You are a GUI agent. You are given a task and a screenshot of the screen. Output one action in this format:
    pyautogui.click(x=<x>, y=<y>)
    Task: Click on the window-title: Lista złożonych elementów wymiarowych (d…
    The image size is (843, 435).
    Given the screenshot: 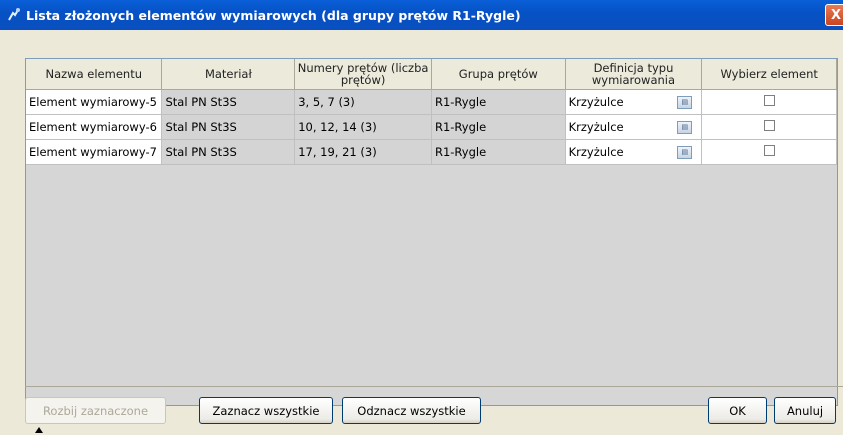 What is the action you would take?
    pyautogui.click(x=273, y=15)
    